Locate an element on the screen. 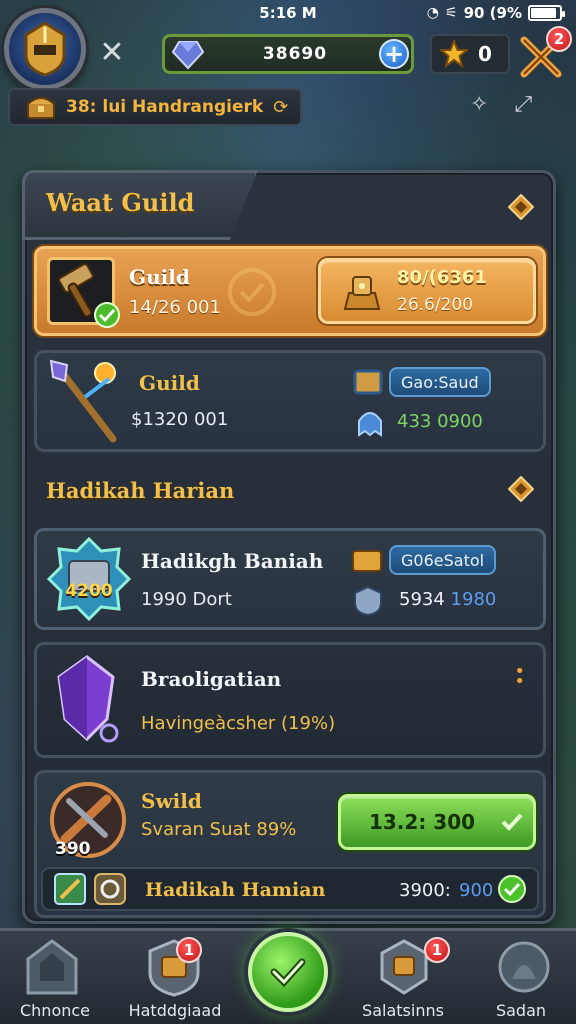  battery-text: 90 (9% is located at coordinates (492, 13).